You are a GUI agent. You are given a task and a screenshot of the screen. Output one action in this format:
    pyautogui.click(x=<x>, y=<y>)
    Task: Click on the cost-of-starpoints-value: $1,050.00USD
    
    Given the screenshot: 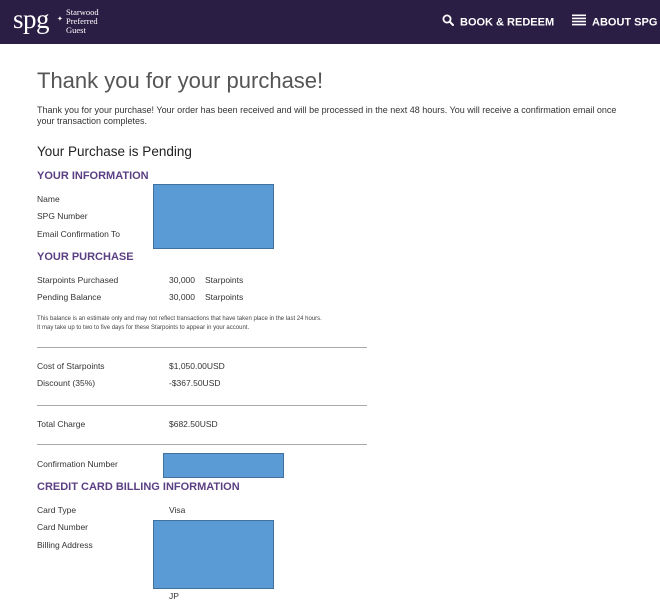 What is the action you would take?
    pyautogui.click(x=197, y=366)
    